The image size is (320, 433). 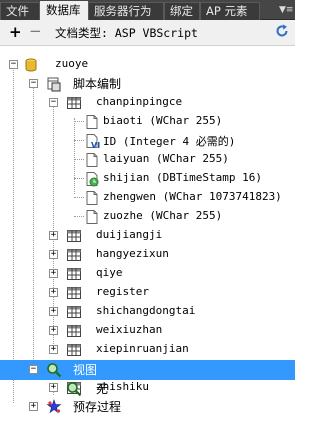 I want to click on tree-label: weixiuzhan, so click(x=129, y=329).